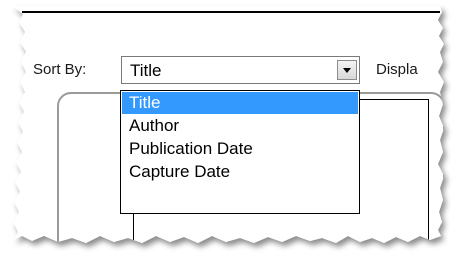 Image resolution: width=458 pixels, height=259 pixels. What do you see at coordinates (347, 70) in the screenshot?
I see `chevron-down-icon` at bounding box center [347, 70].